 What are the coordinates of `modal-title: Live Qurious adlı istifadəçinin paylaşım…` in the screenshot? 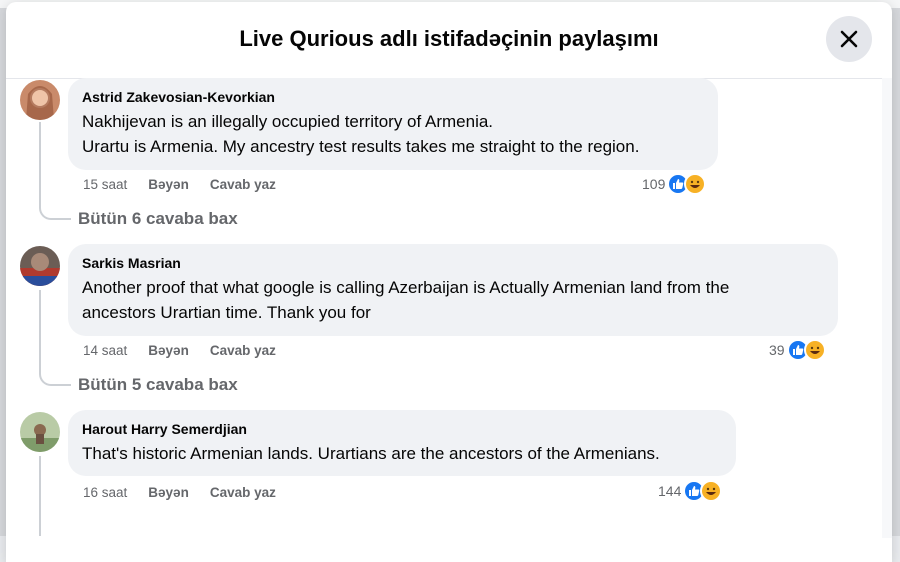 It's located at (449, 38).